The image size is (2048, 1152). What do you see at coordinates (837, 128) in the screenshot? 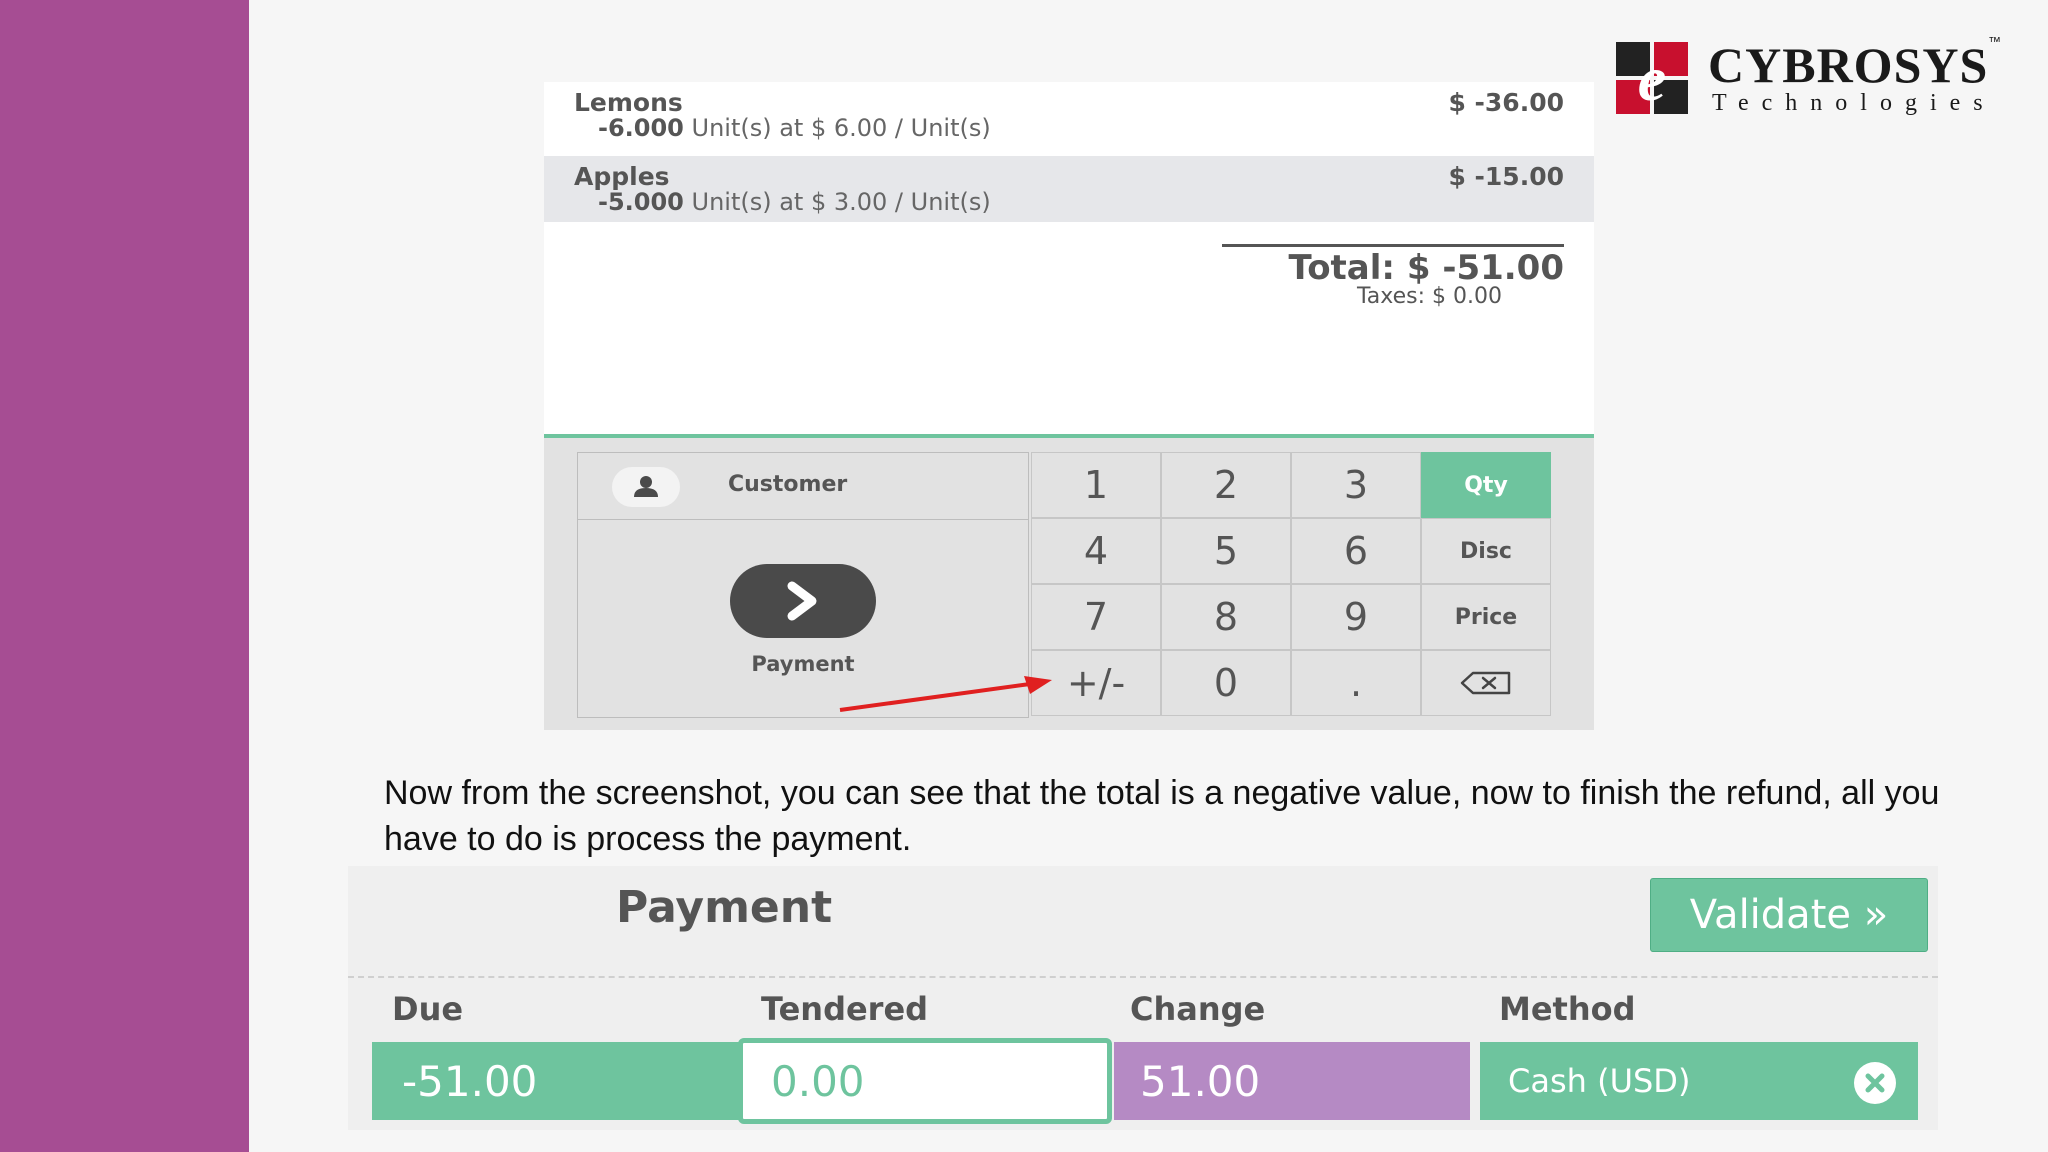
I see `order-line-unit: Unit(s) at $ 6.00 / Unit(s)` at bounding box center [837, 128].